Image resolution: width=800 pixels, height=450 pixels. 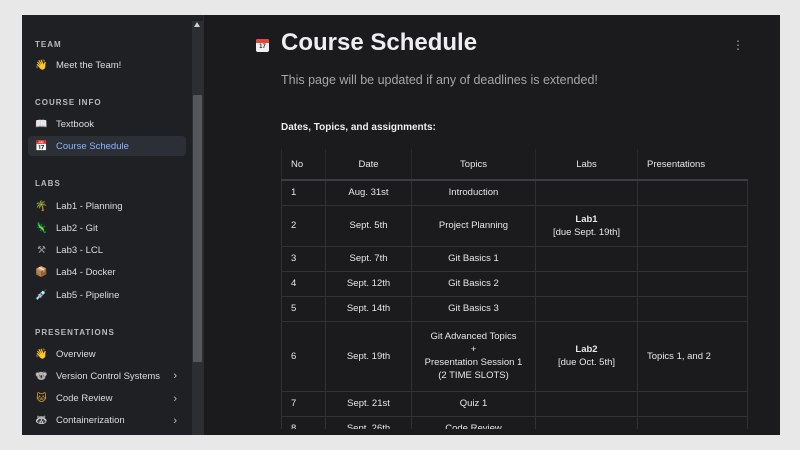 What do you see at coordinates (107, 251) in the screenshot?
I see `sidebar-item-lab3-lcl: ⚒ Lab3 - LCL` at bounding box center [107, 251].